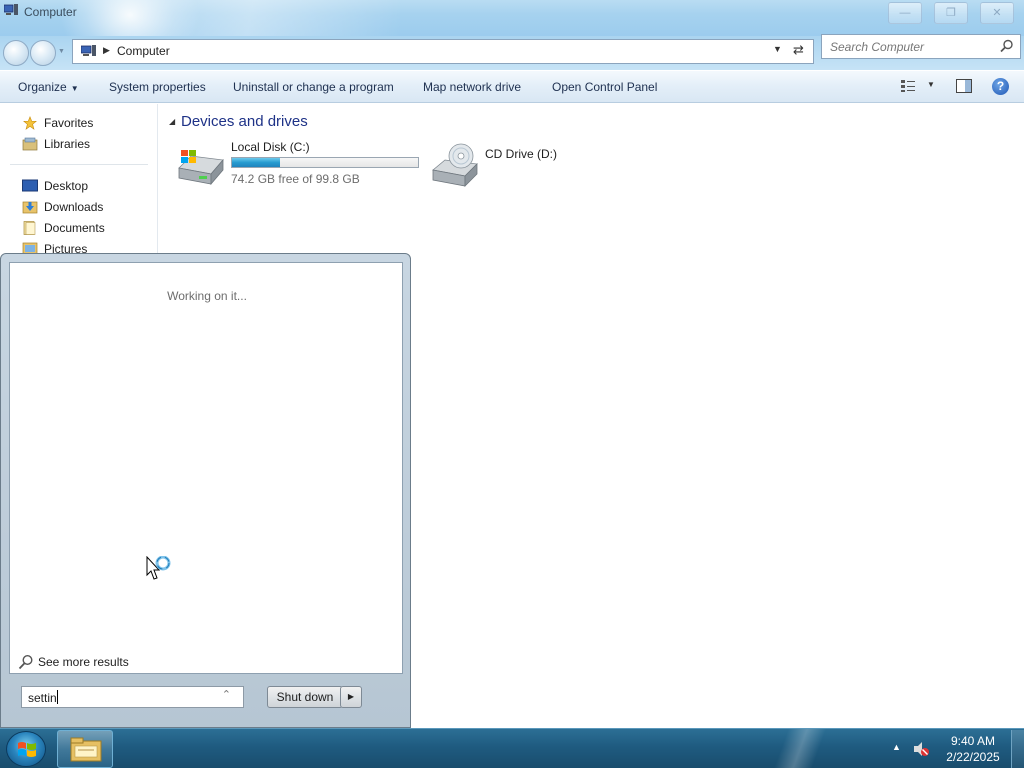 The image size is (1024, 768). I want to click on drive-c-item: Local Disk (C:) 74.2 GB free of 99.8 GB, so click(305, 166).